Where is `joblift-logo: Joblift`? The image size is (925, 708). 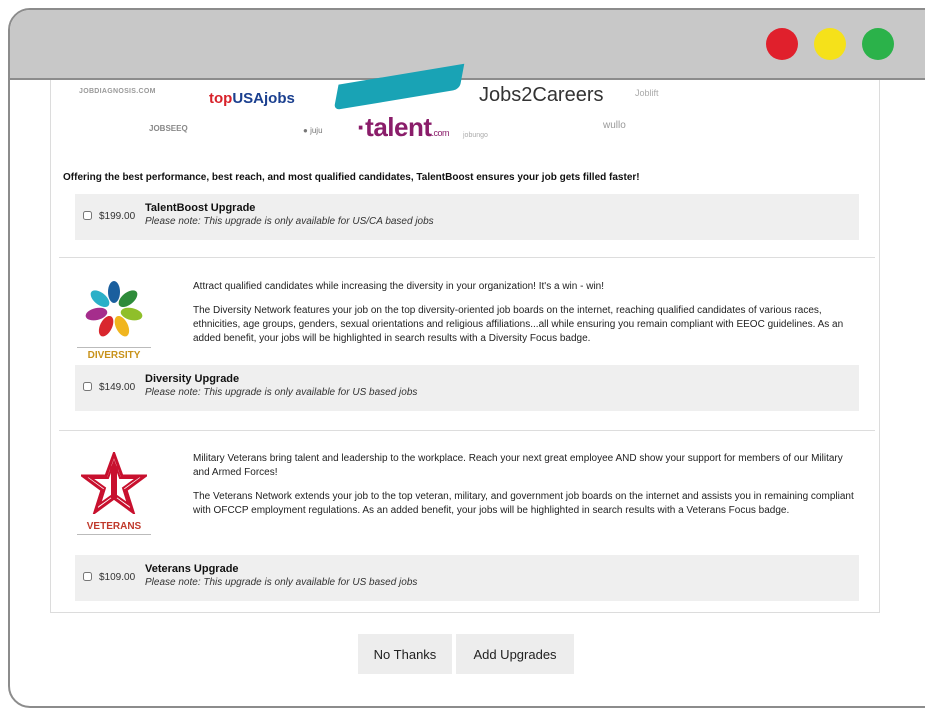
joblift-logo: Joblift is located at coordinates (647, 93).